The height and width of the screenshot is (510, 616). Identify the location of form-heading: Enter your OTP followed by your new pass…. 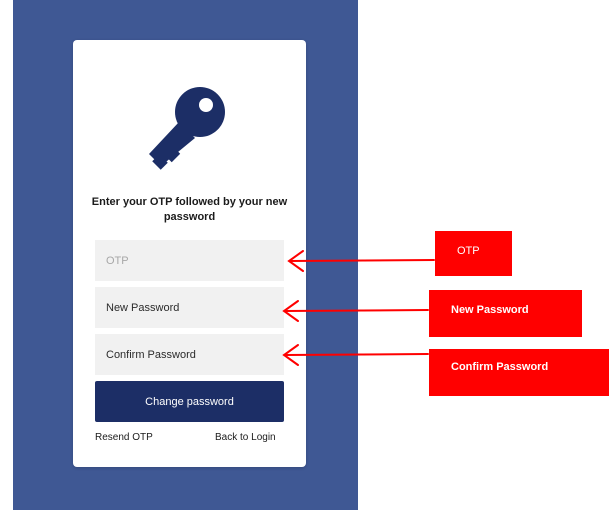
(189, 209).